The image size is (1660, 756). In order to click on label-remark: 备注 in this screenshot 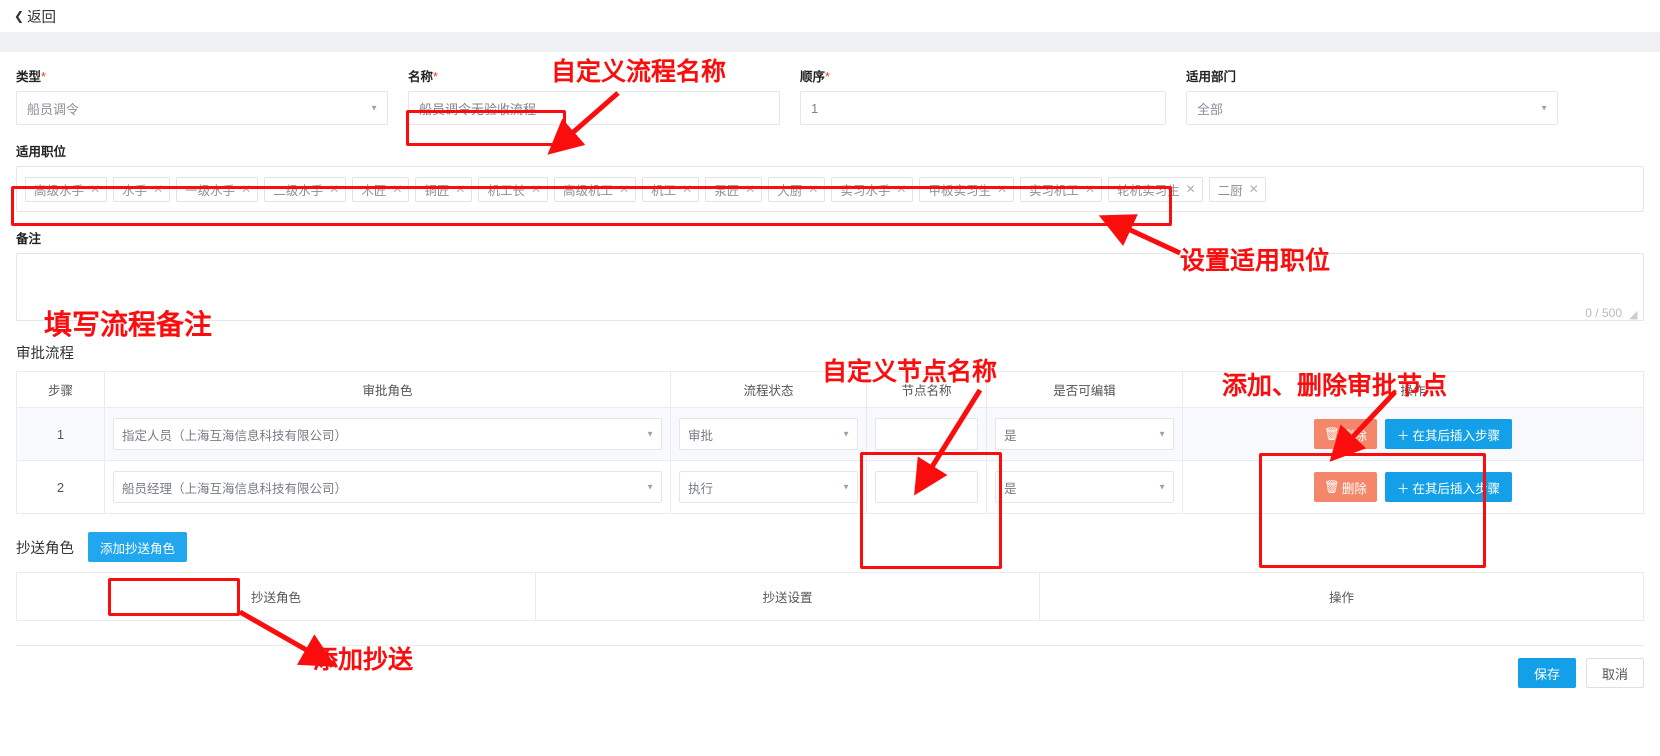, I will do `click(29, 239)`.